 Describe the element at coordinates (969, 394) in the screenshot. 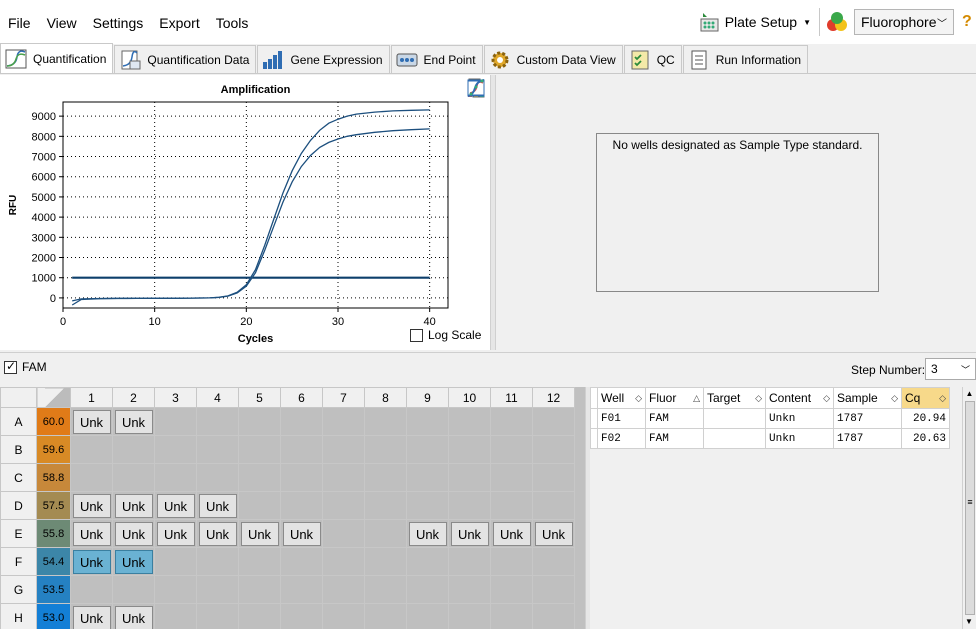

I see `scroll-up-icon: ▲` at that location.